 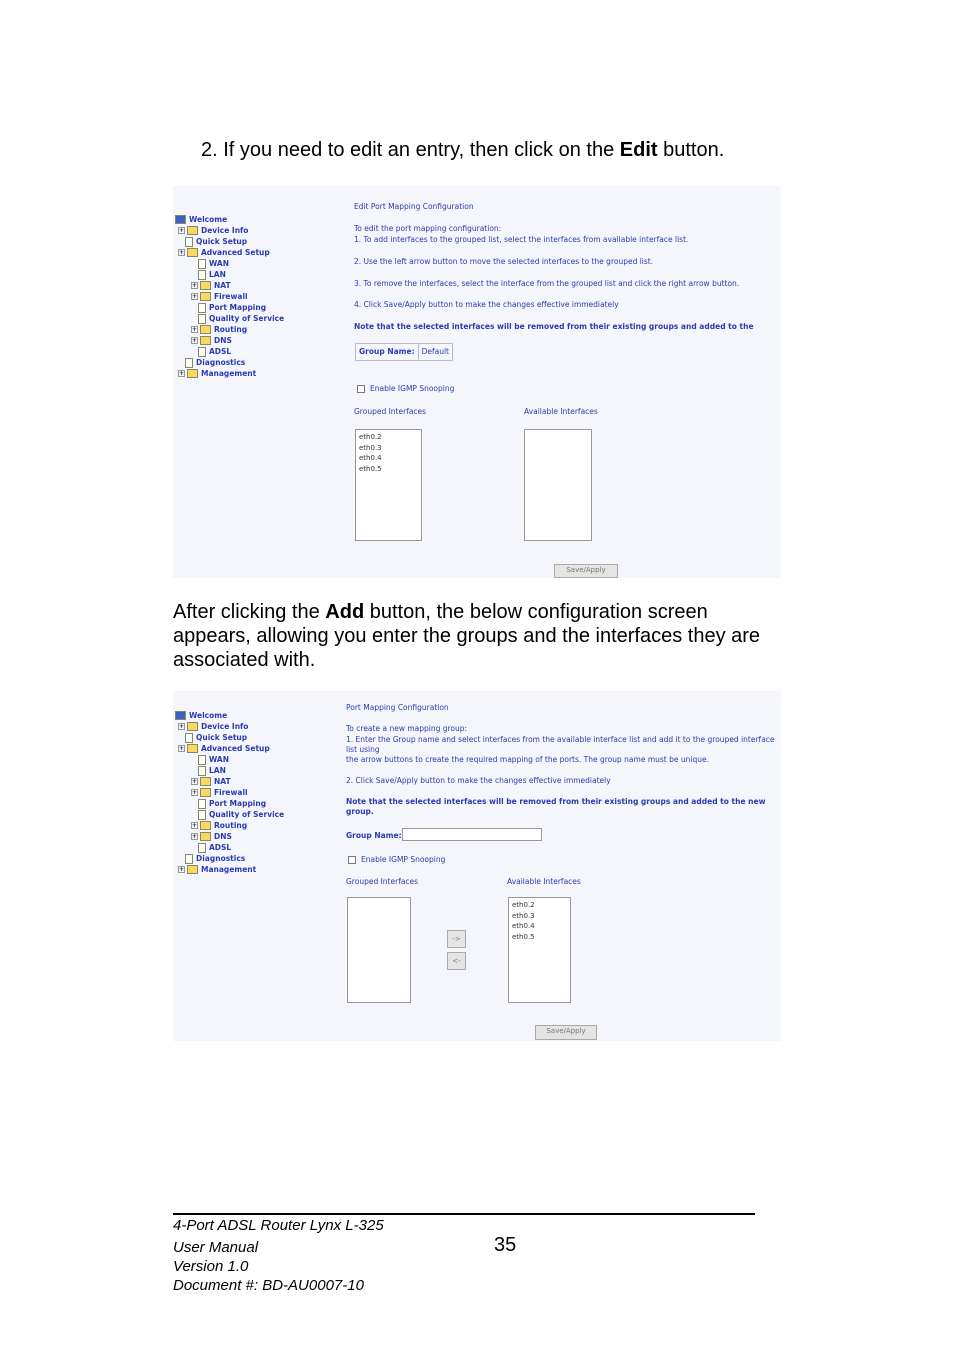 I want to click on nav-item-label: ADSL, so click(x=220, y=847).